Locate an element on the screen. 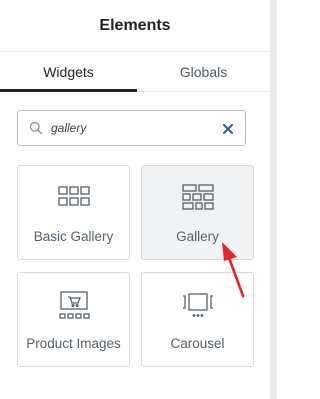 Image resolution: width=320 pixels, height=399 pixels. active-tab-indicator is located at coordinates (68, 90).